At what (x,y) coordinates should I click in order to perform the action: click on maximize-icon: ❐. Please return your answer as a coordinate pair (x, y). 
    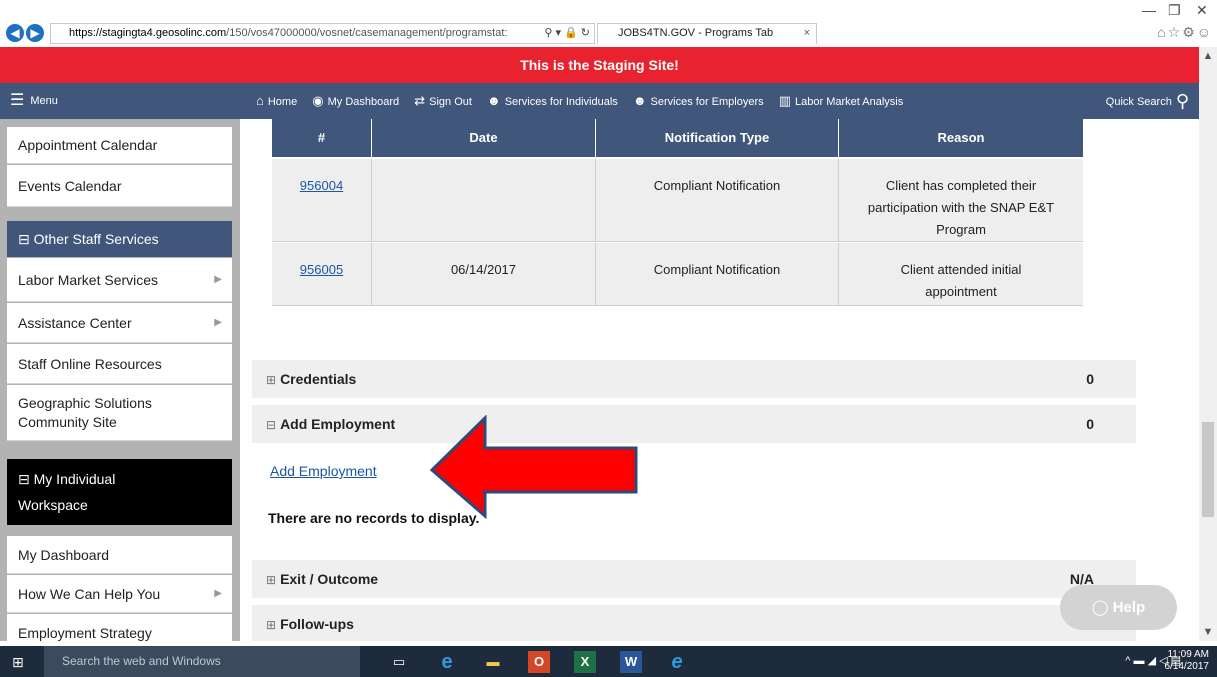
    Looking at the image, I should click on (1174, 10).